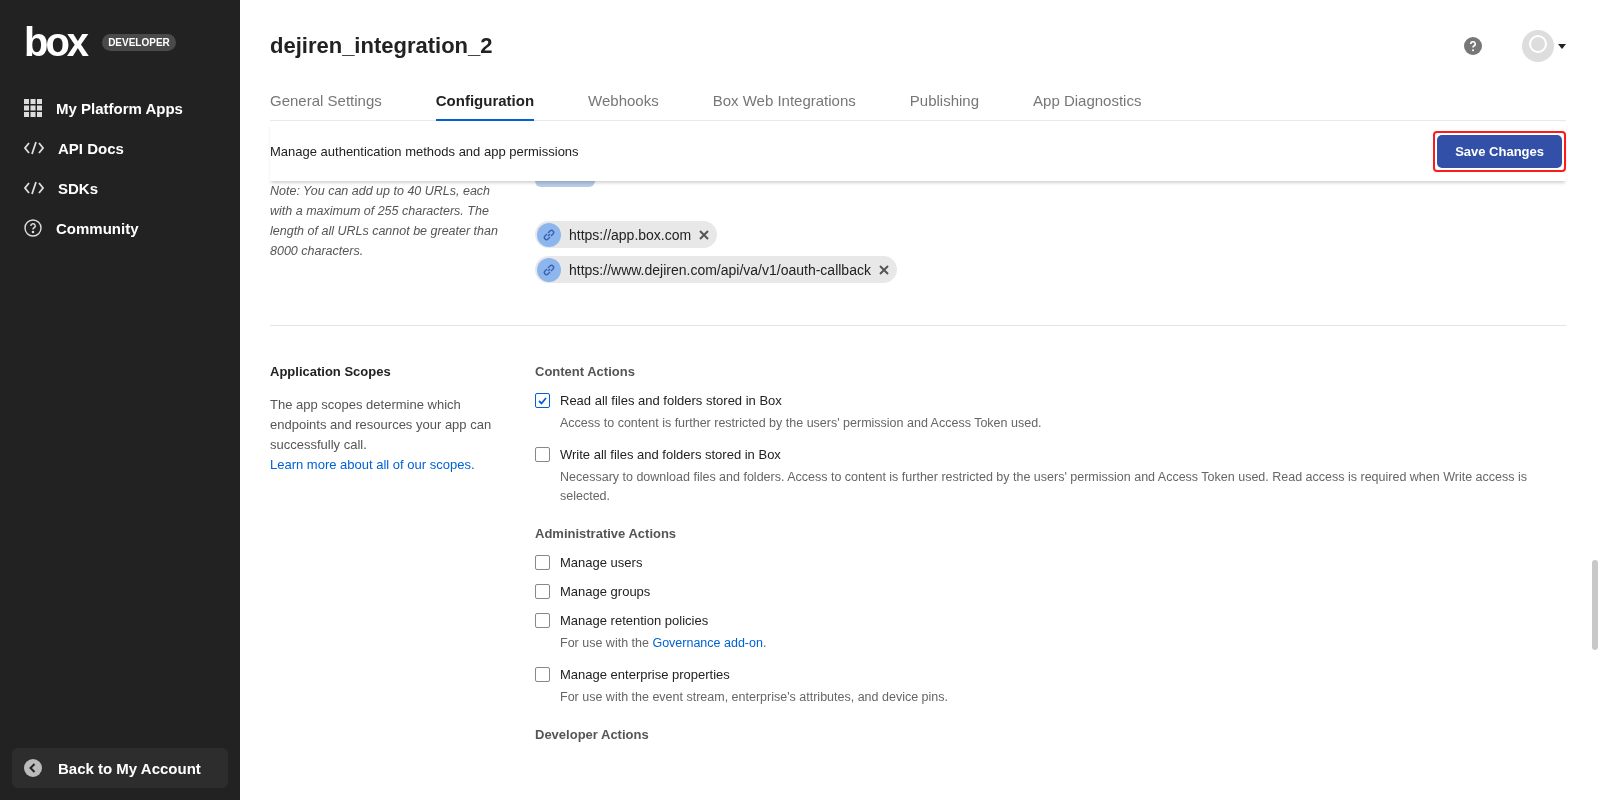 The height and width of the screenshot is (800, 1600). What do you see at coordinates (592, 734) in the screenshot?
I see `group-heading: Developer Actions` at bounding box center [592, 734].